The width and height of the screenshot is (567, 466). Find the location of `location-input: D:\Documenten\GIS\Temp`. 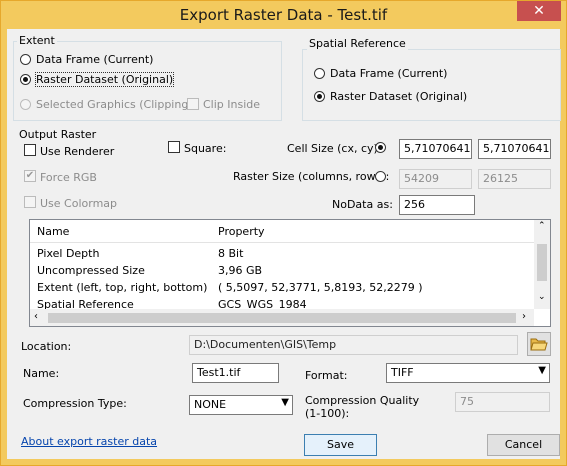

location-input: D:\Documenten\GIS\Temp is located at coordinates (353, 345).